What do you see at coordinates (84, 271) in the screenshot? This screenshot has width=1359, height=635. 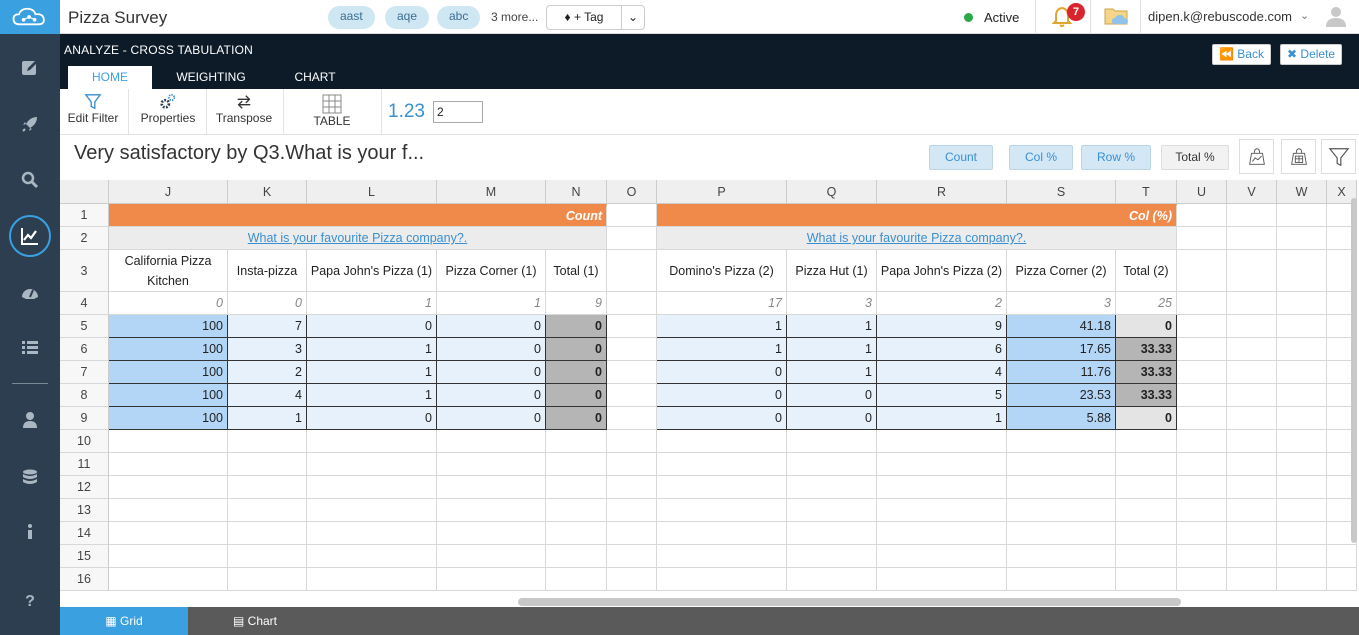 I see `row-header: 3` at bounding box center [84, 271].